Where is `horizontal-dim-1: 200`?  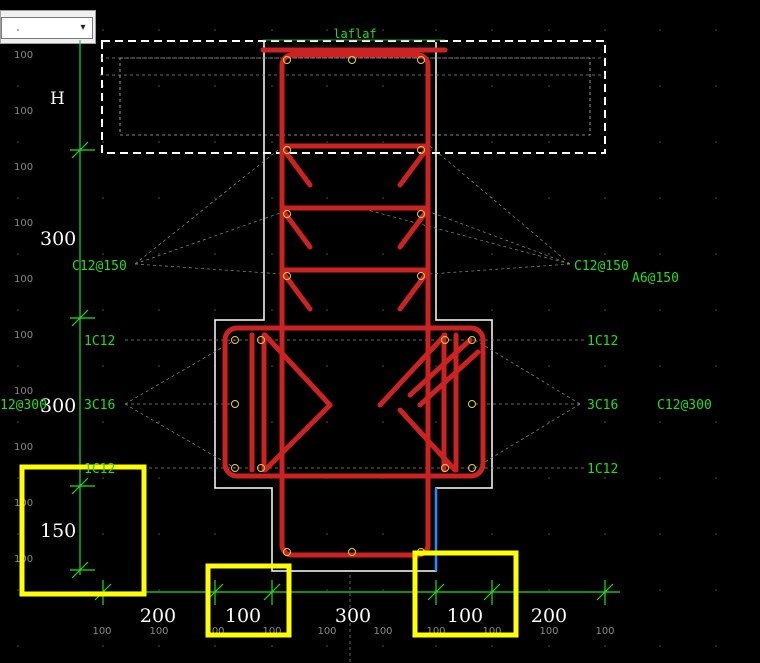 horizontal-dim-1: 200 is located at coordinates (158, 616).